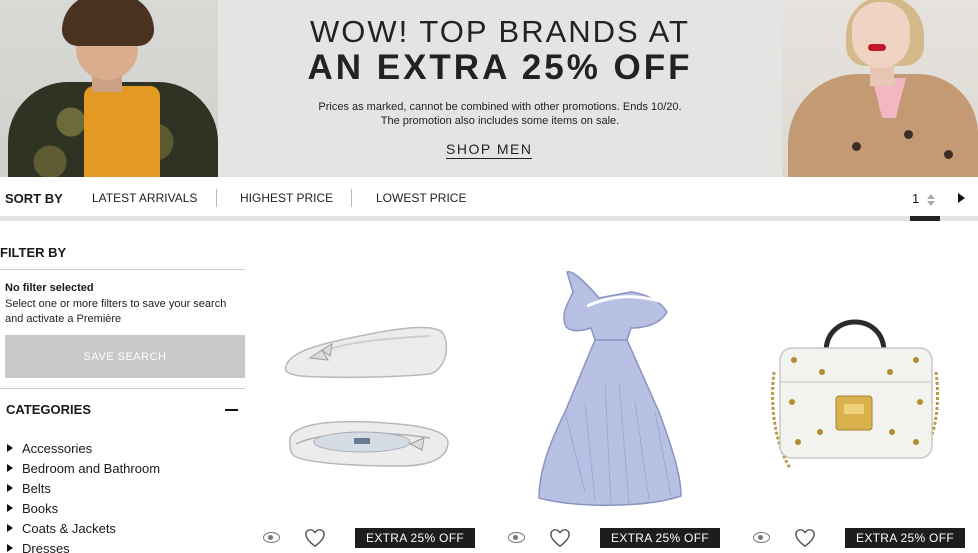 This screenshot has width=978, height=553. Describe the element at coordinates (231, 410) in the screenshot. I see `collapse-icon` at that location.